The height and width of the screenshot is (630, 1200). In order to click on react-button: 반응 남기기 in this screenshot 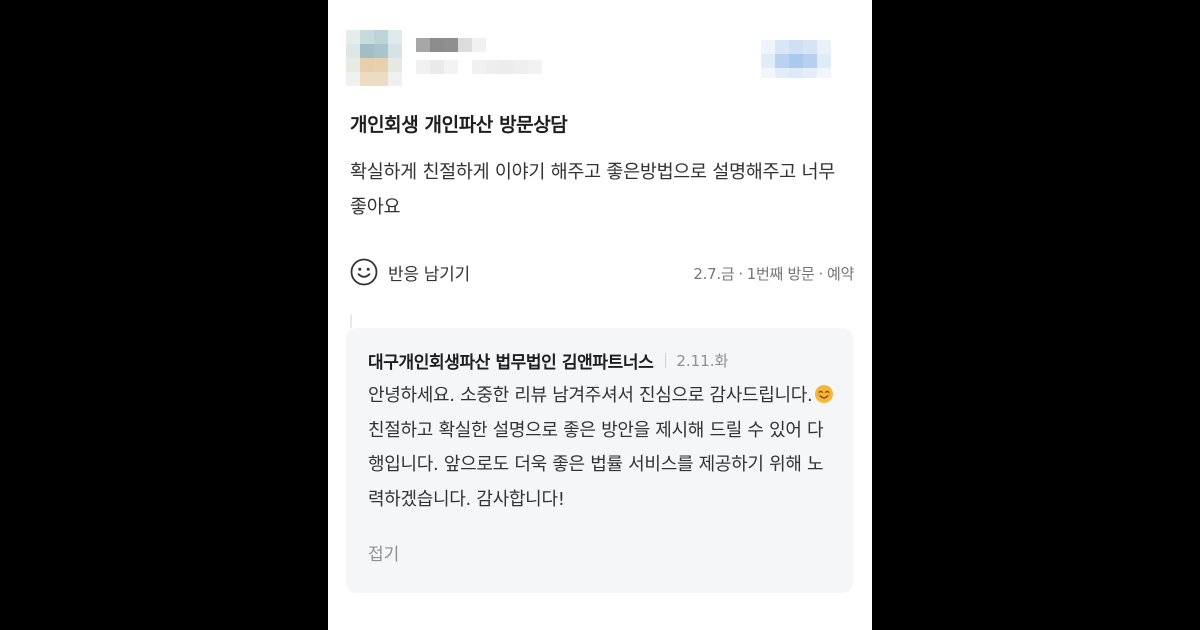, I will do `click(409, 272)`.